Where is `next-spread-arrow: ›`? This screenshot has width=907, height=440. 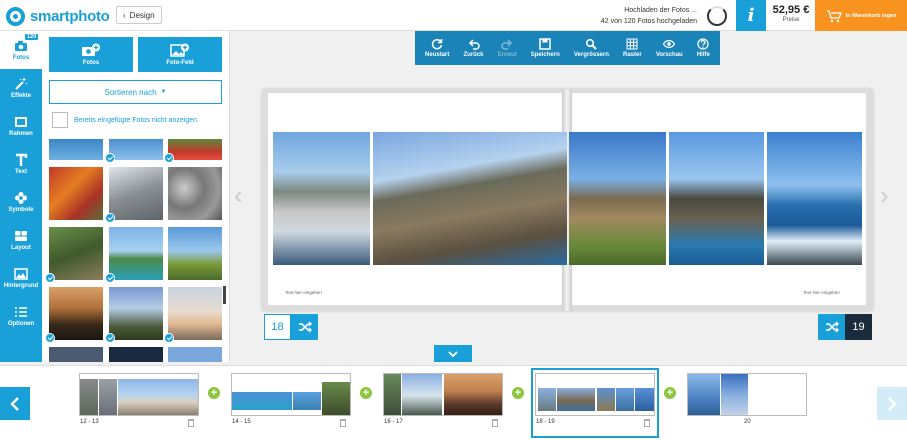
next-spread-arrow: › is located at coordinates (884, 195).